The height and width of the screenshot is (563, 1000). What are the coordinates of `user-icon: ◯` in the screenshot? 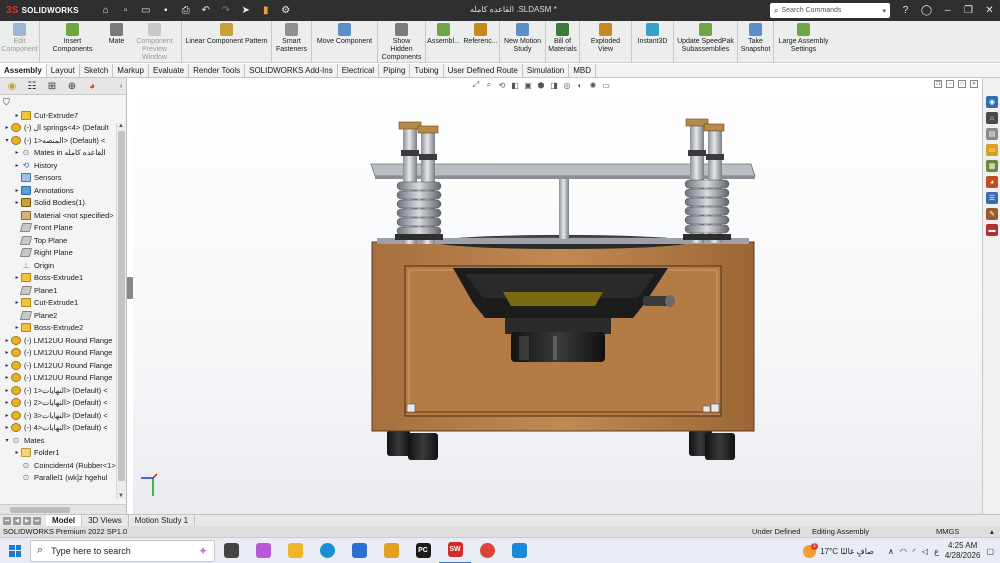 It's located at (926, 10).